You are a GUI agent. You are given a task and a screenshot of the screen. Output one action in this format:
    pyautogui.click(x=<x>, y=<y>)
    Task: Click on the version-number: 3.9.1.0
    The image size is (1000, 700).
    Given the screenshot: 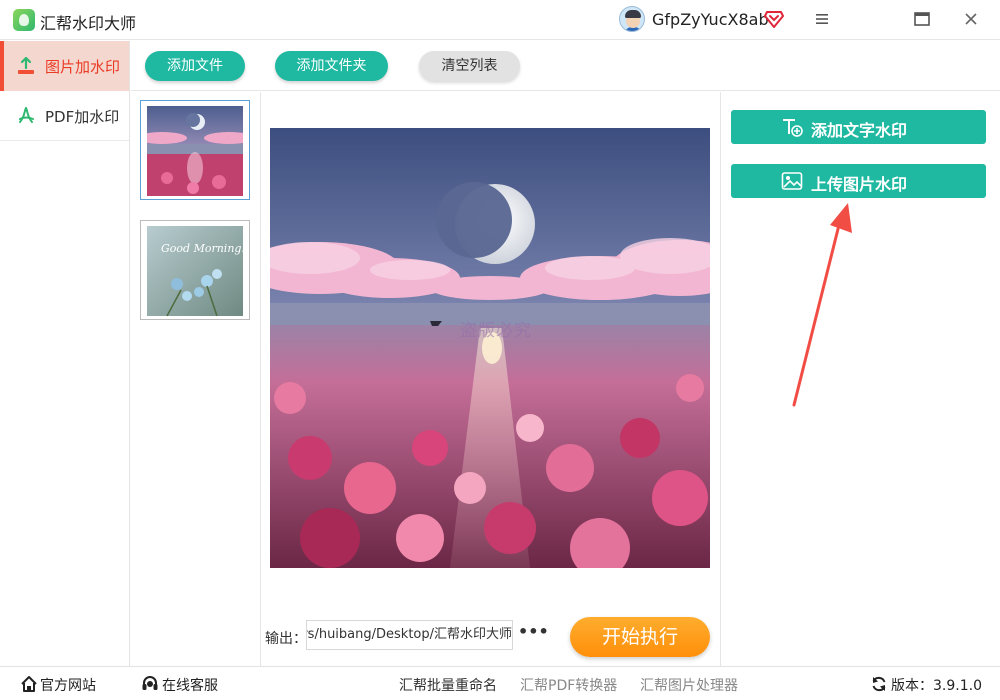 What is the action you would take?
    pyautogui.click(x=957, y=686)
    